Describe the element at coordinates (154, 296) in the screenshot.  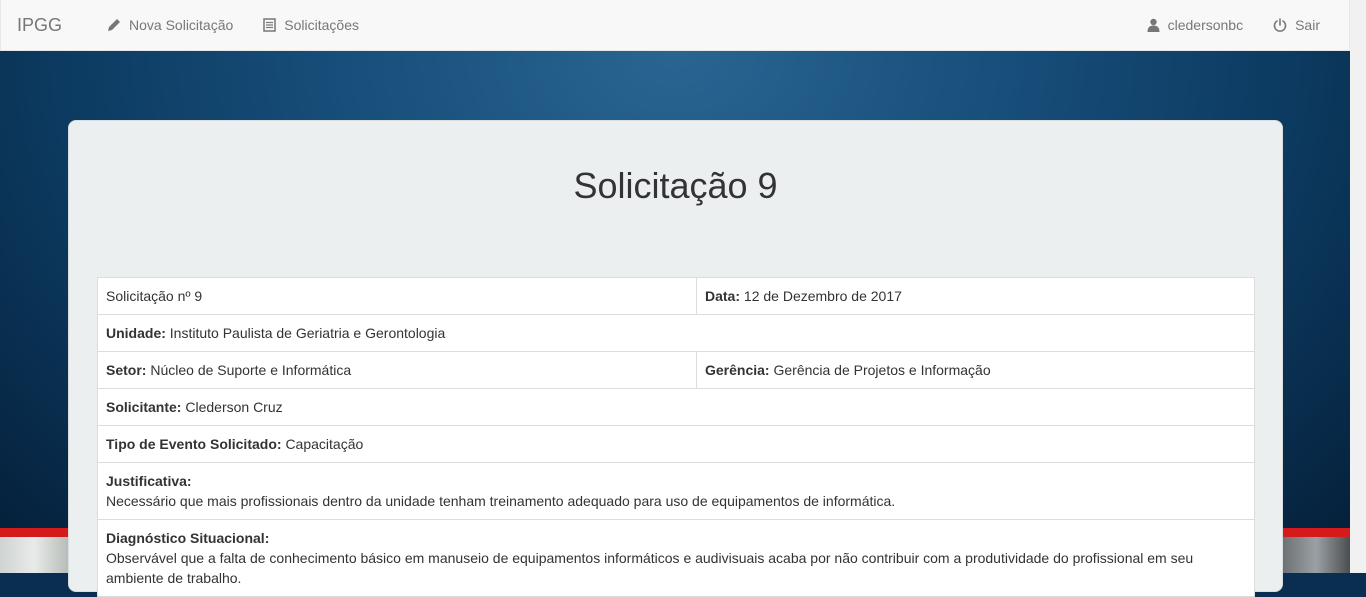
I see `request-number: Solicitação nº 9` at that location.